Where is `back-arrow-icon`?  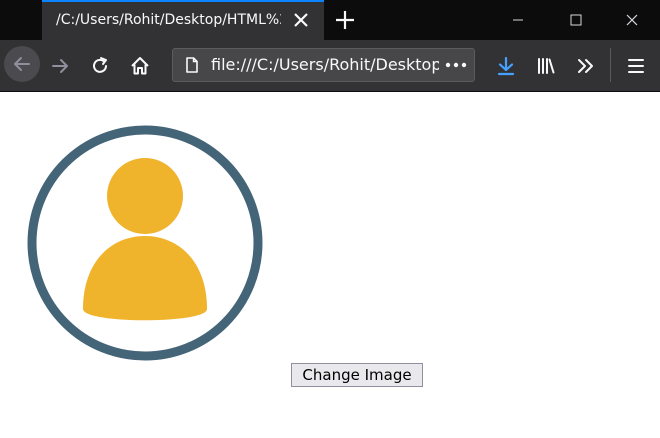
back-arrow-icon is located at coordinates (22, 64).